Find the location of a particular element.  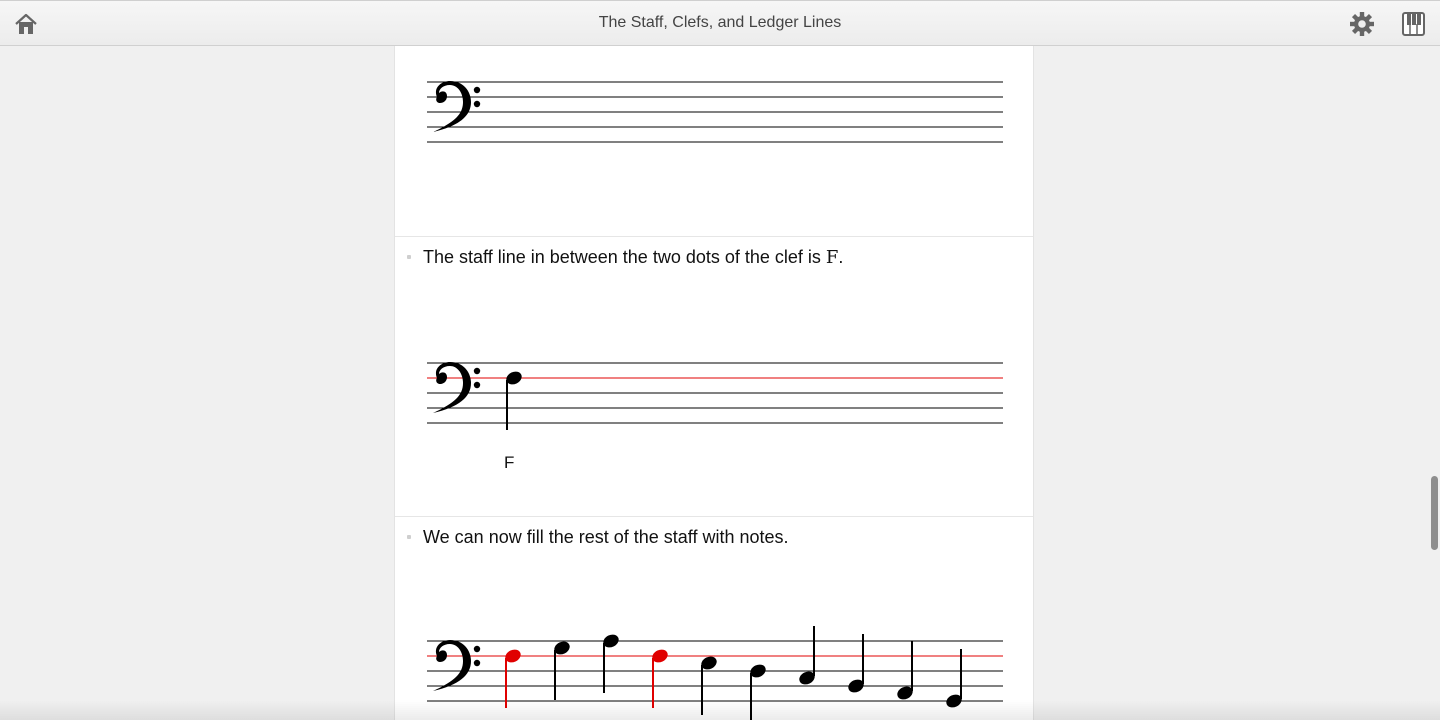

caption-note-name: F is located at coordinates (832, 257).